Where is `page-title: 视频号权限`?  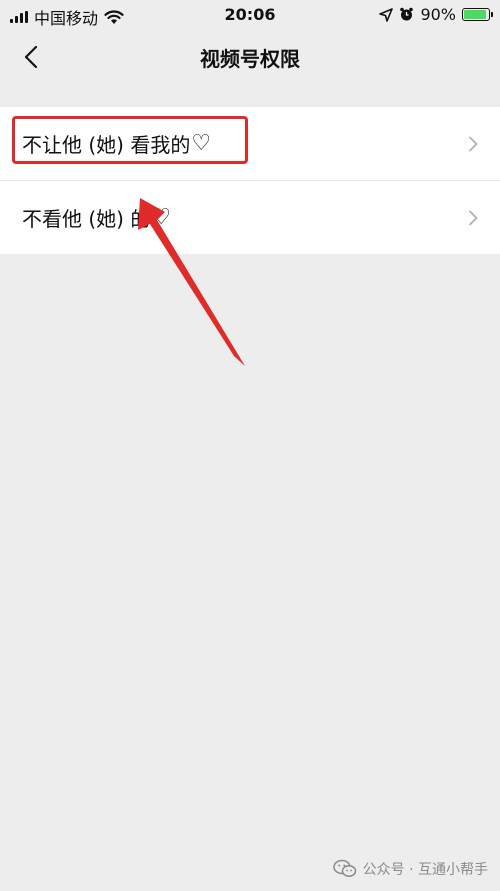 page-title: 视频号权限 is located at coordinates (250, 59).